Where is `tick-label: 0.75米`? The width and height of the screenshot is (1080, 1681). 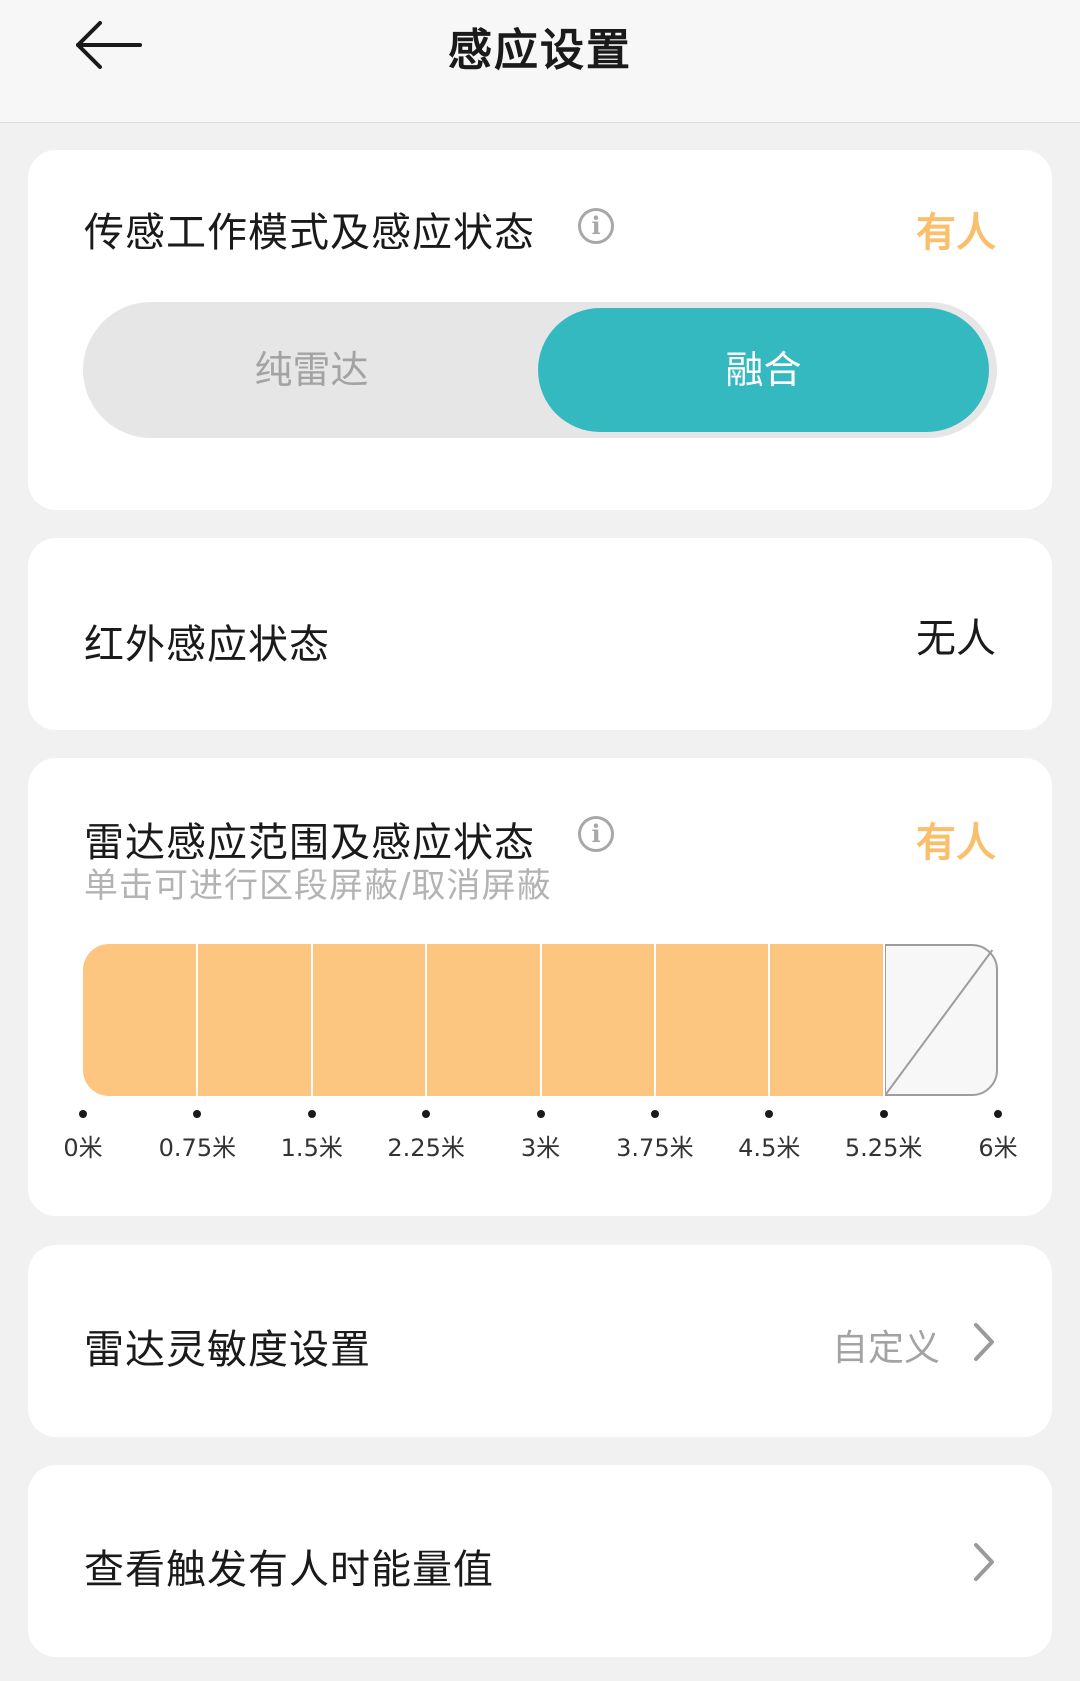 tick-label: 0.75米 is located at coordinates (197, 1148).